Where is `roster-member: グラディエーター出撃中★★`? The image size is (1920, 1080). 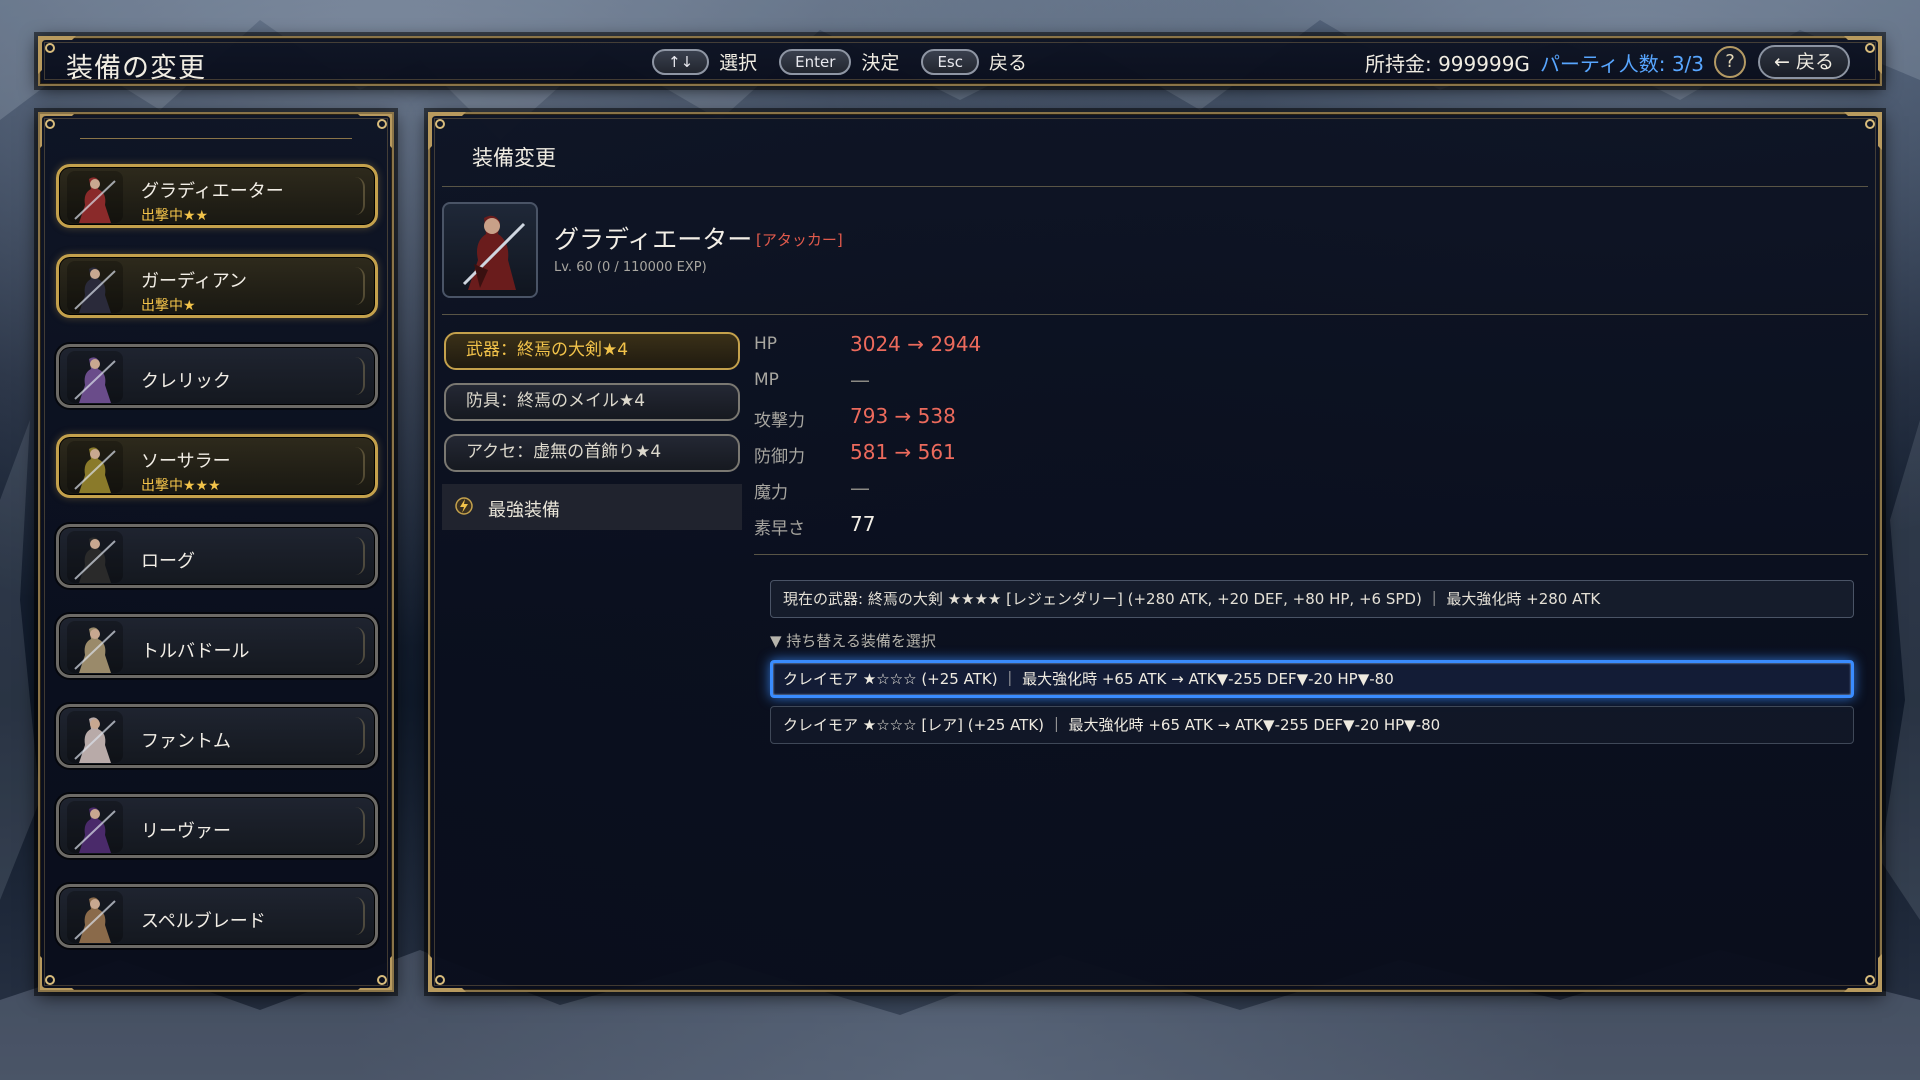
roster-member: グラディエーター出撃中★★ is located at coordinates (217, 196).